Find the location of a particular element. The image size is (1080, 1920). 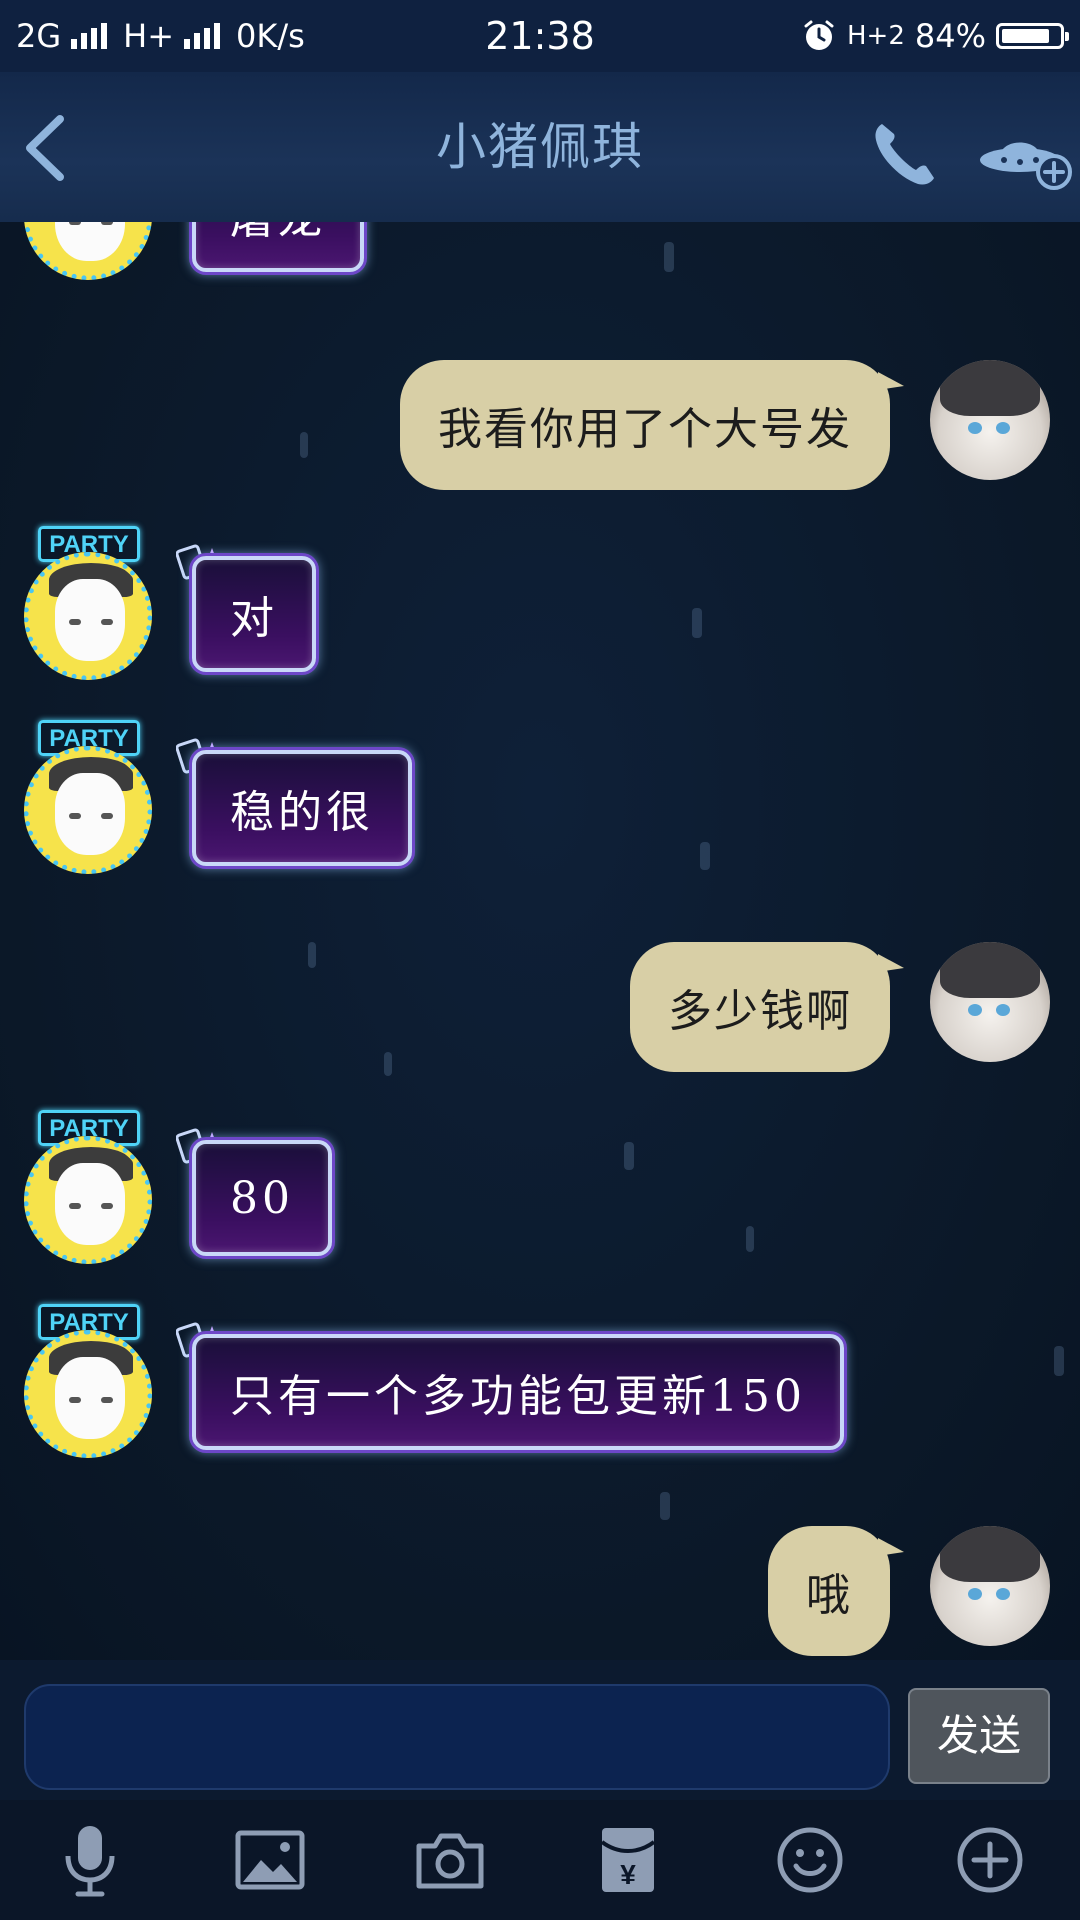

more-button is located at coordinates (990, 1860).